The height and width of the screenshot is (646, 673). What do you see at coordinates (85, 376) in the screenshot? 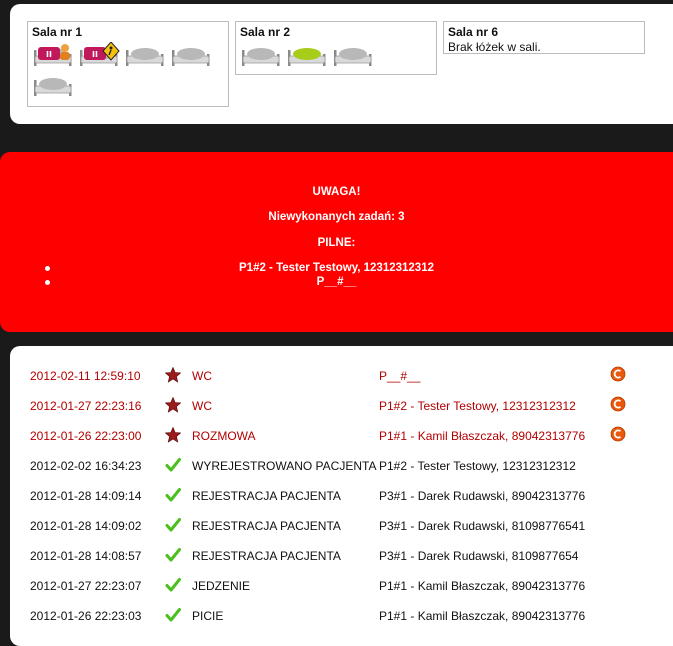
I see `log-date: 2012-02-11 12:59:10` at bounding box center [85, 376].